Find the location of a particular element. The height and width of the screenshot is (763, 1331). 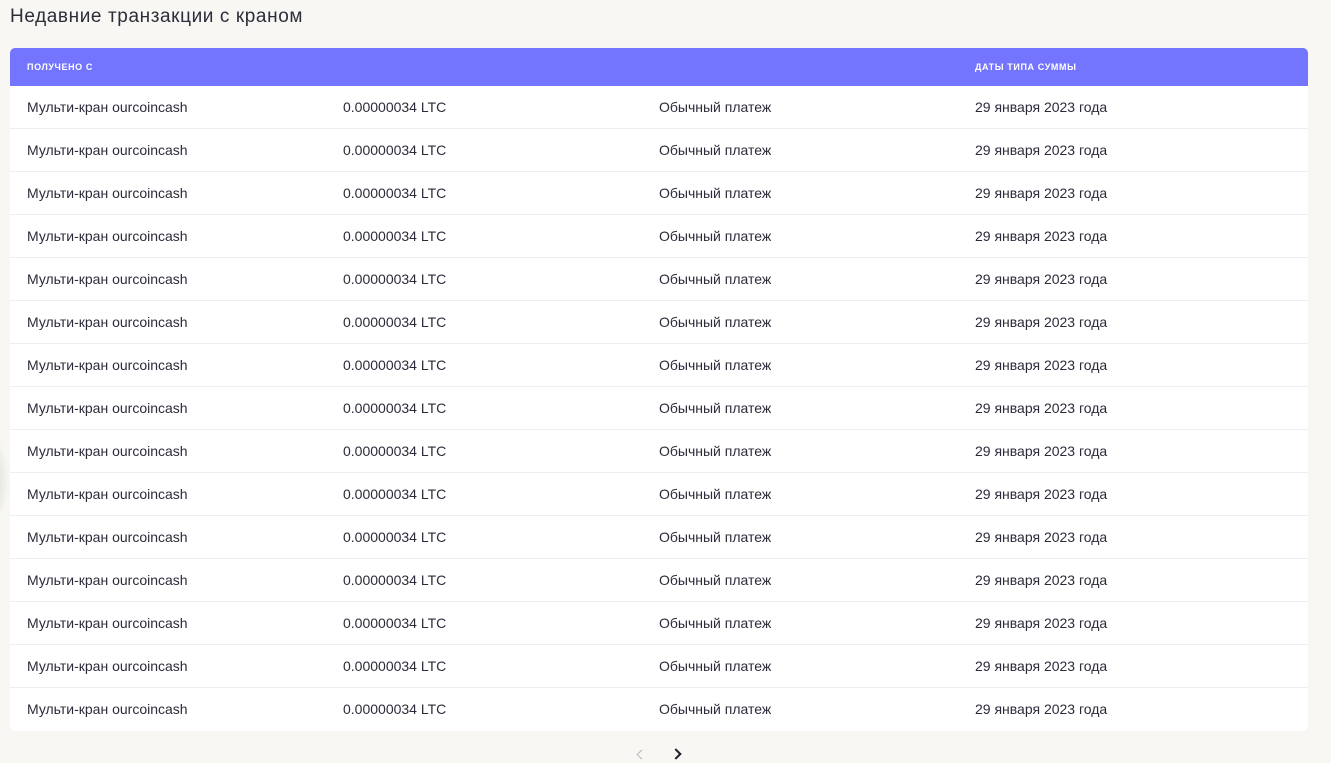

pagination is located at coordinates (660, 753).